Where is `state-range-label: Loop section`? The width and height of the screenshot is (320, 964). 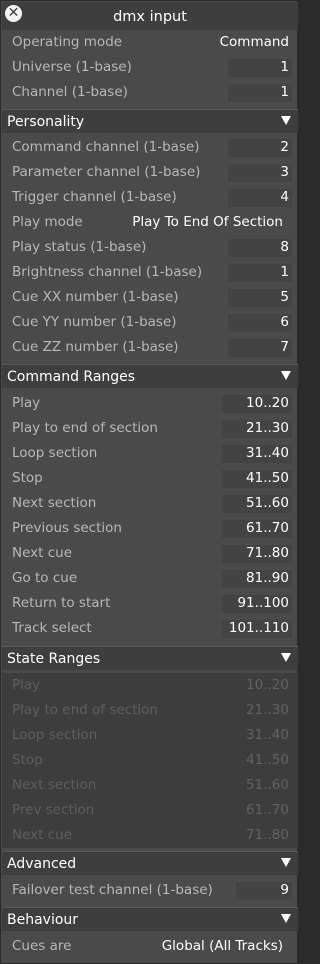 state-range-label: Loop section is located at coordinates (55, 735).